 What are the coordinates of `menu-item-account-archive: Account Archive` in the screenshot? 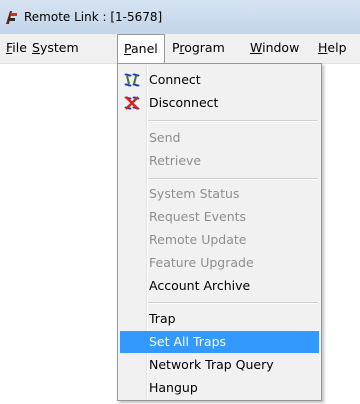 It's located at (219, 286).